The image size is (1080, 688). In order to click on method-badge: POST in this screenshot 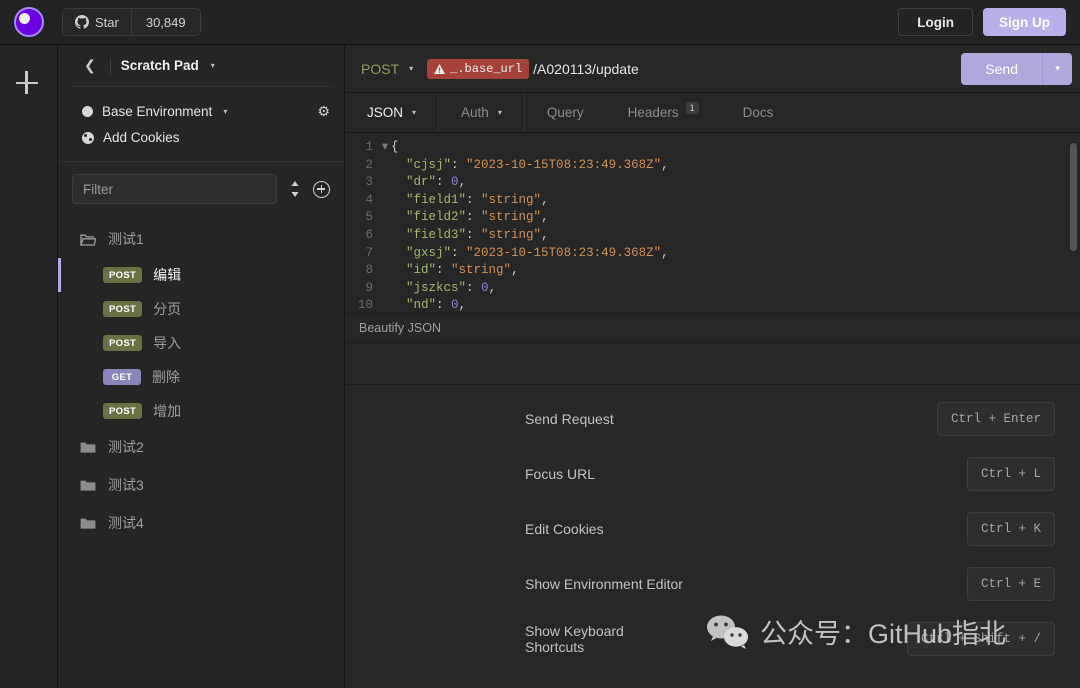, I will do `click(123, 275)`.